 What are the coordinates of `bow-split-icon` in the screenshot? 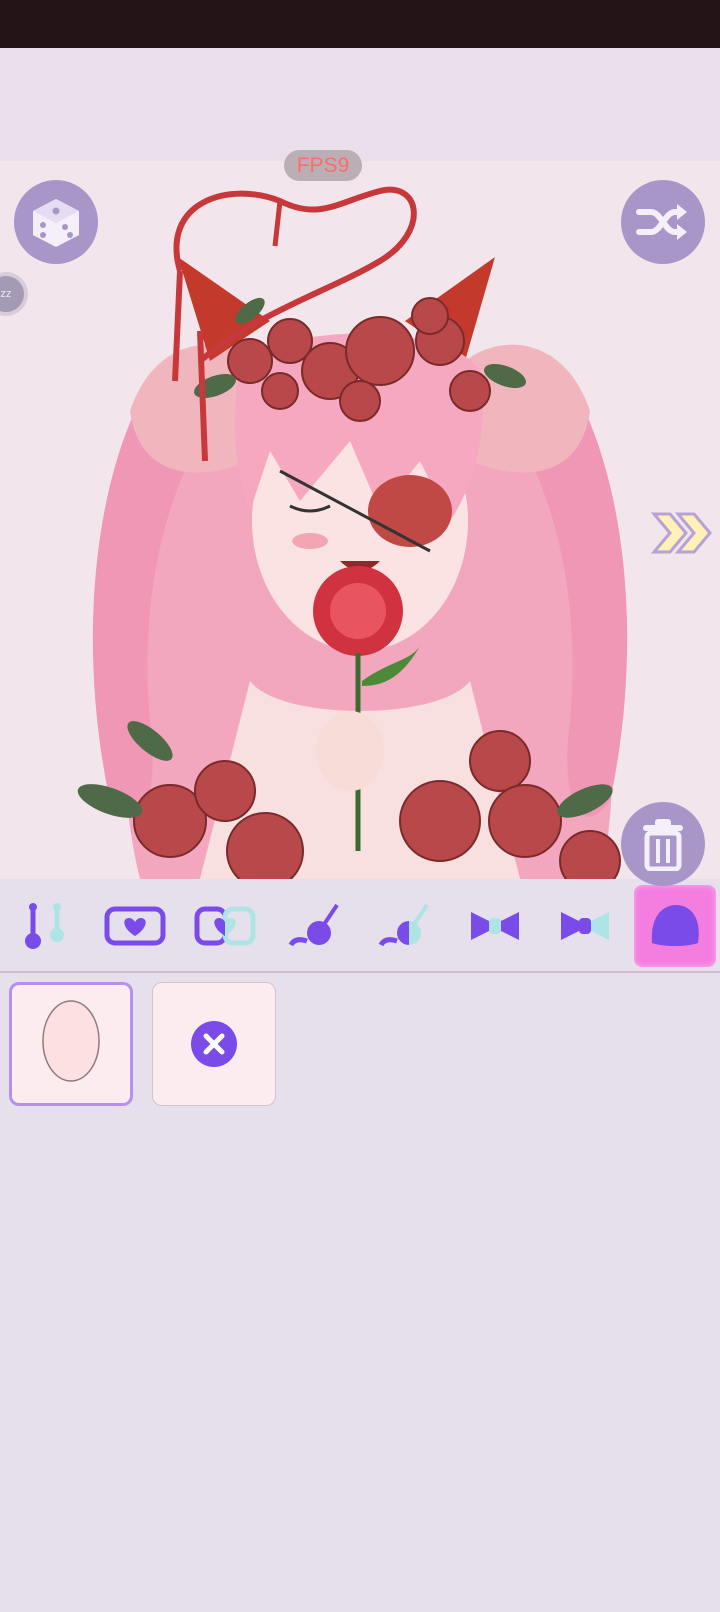 It's located at (585, 926).